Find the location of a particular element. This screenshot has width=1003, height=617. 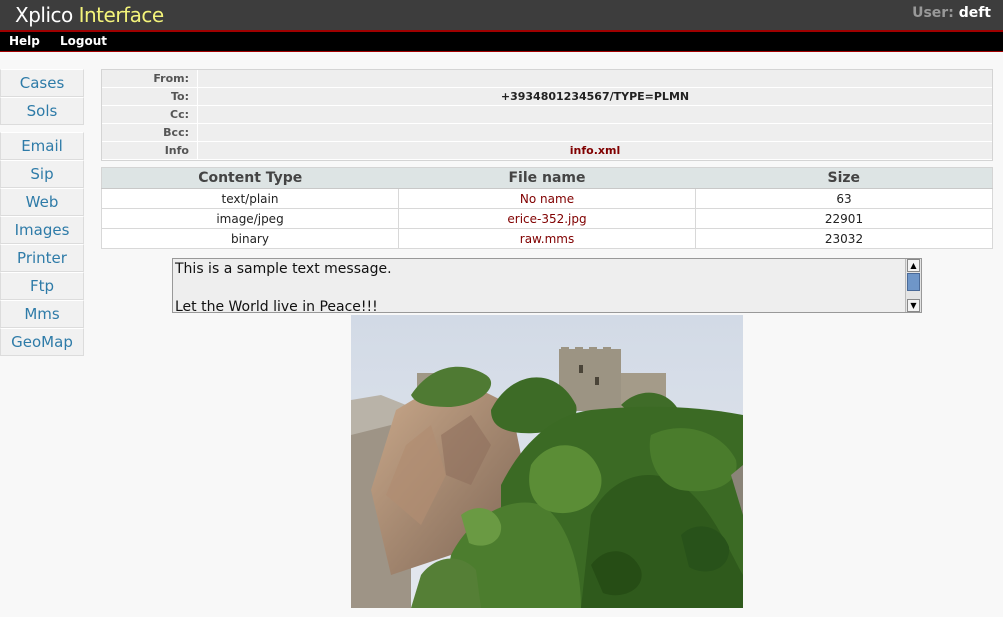

cell-file-link: erice-352.jpg is located at coordinates (547, 218).